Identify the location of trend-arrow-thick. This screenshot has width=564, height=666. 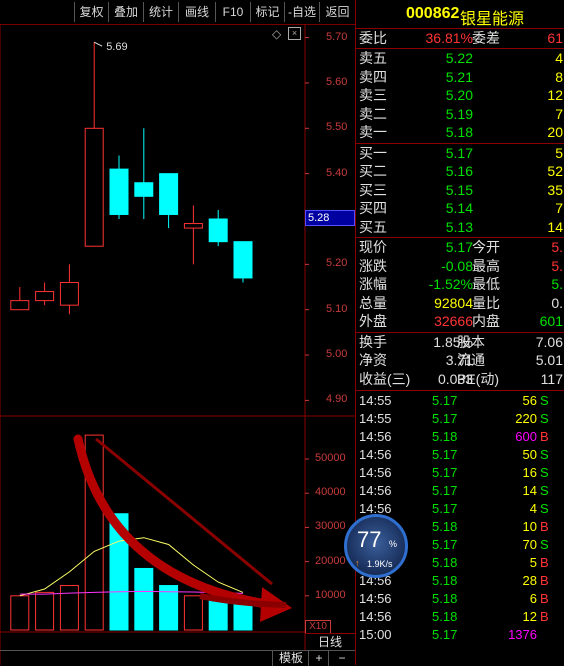
(179, 522).